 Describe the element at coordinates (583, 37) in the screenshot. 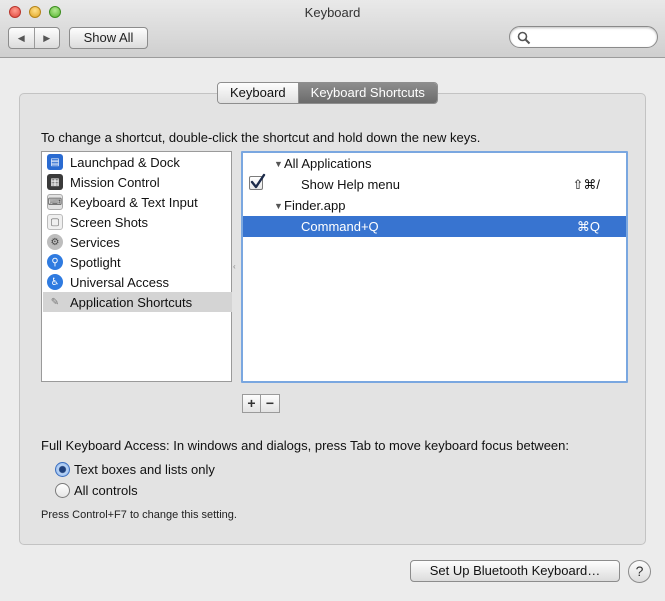

I see `search-field` at that location.